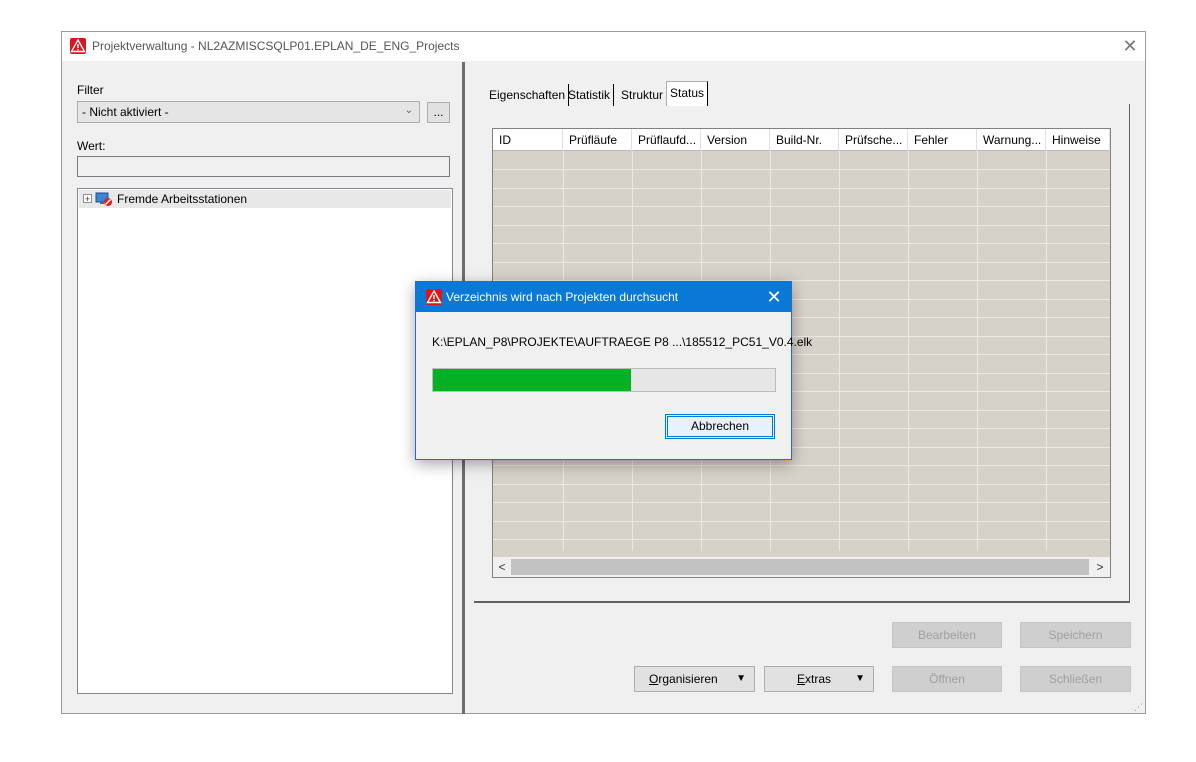 This screenshot has height=762, width=1196. I want to click on value-label: Wert:, so click(91, 146).